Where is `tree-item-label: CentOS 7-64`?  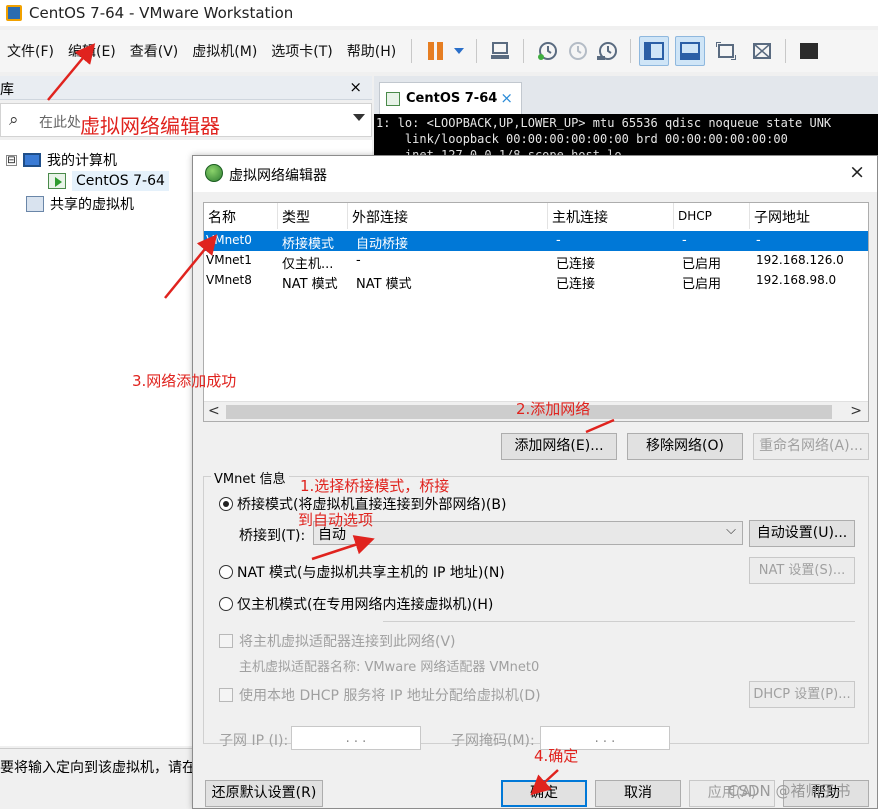
tree-item-label: CentOS 7-64 is located at coordinates (120, 181).